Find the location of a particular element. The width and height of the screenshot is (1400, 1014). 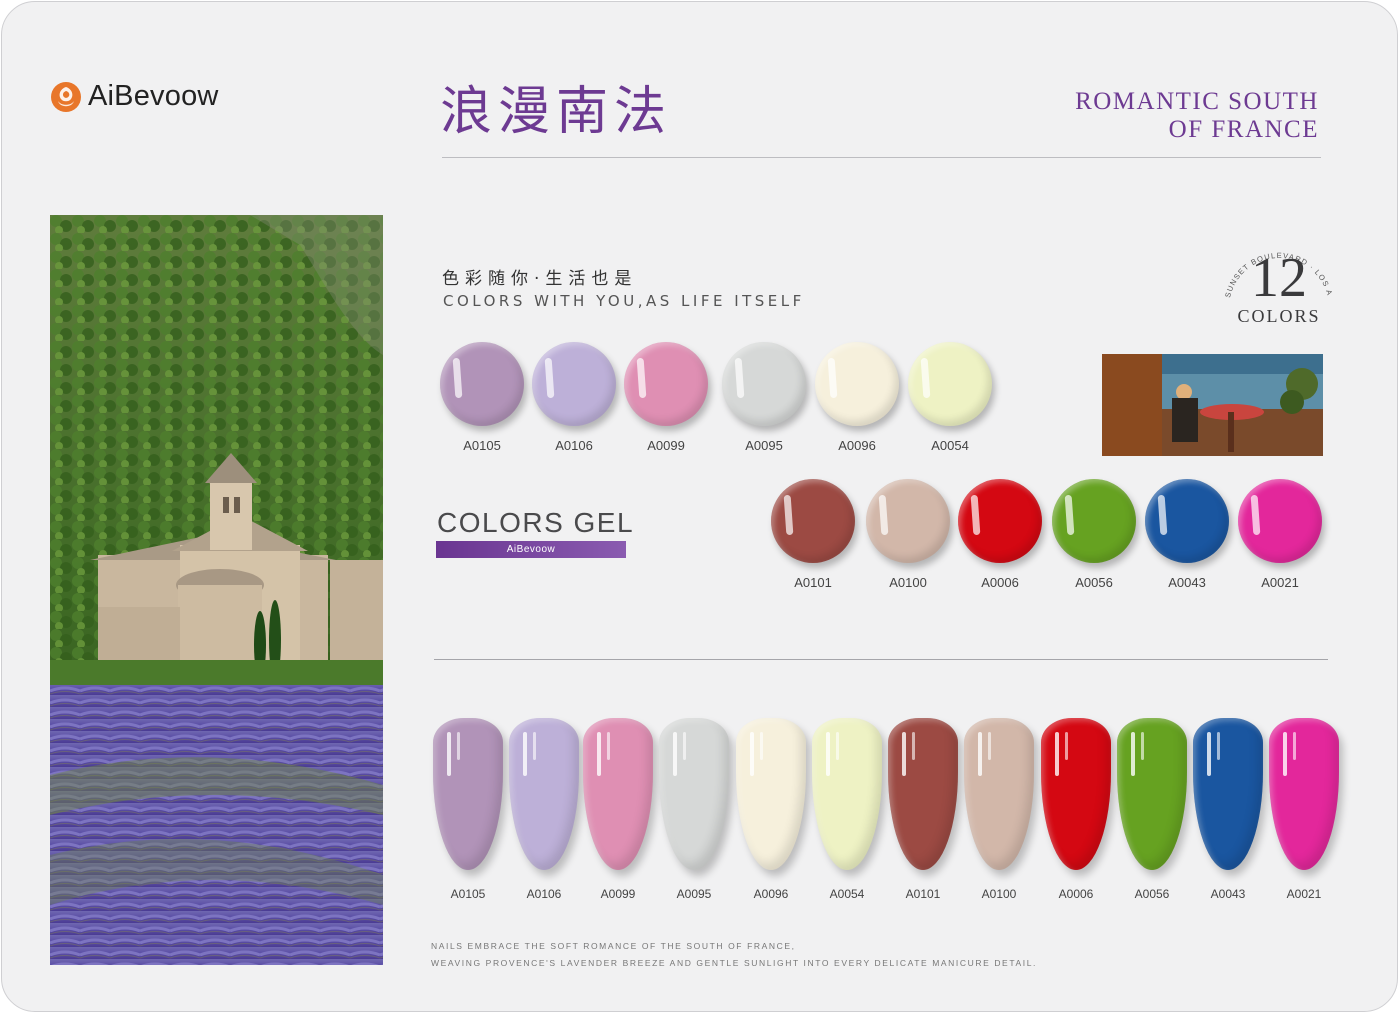

header-divider is located at coordinates (881, 157).